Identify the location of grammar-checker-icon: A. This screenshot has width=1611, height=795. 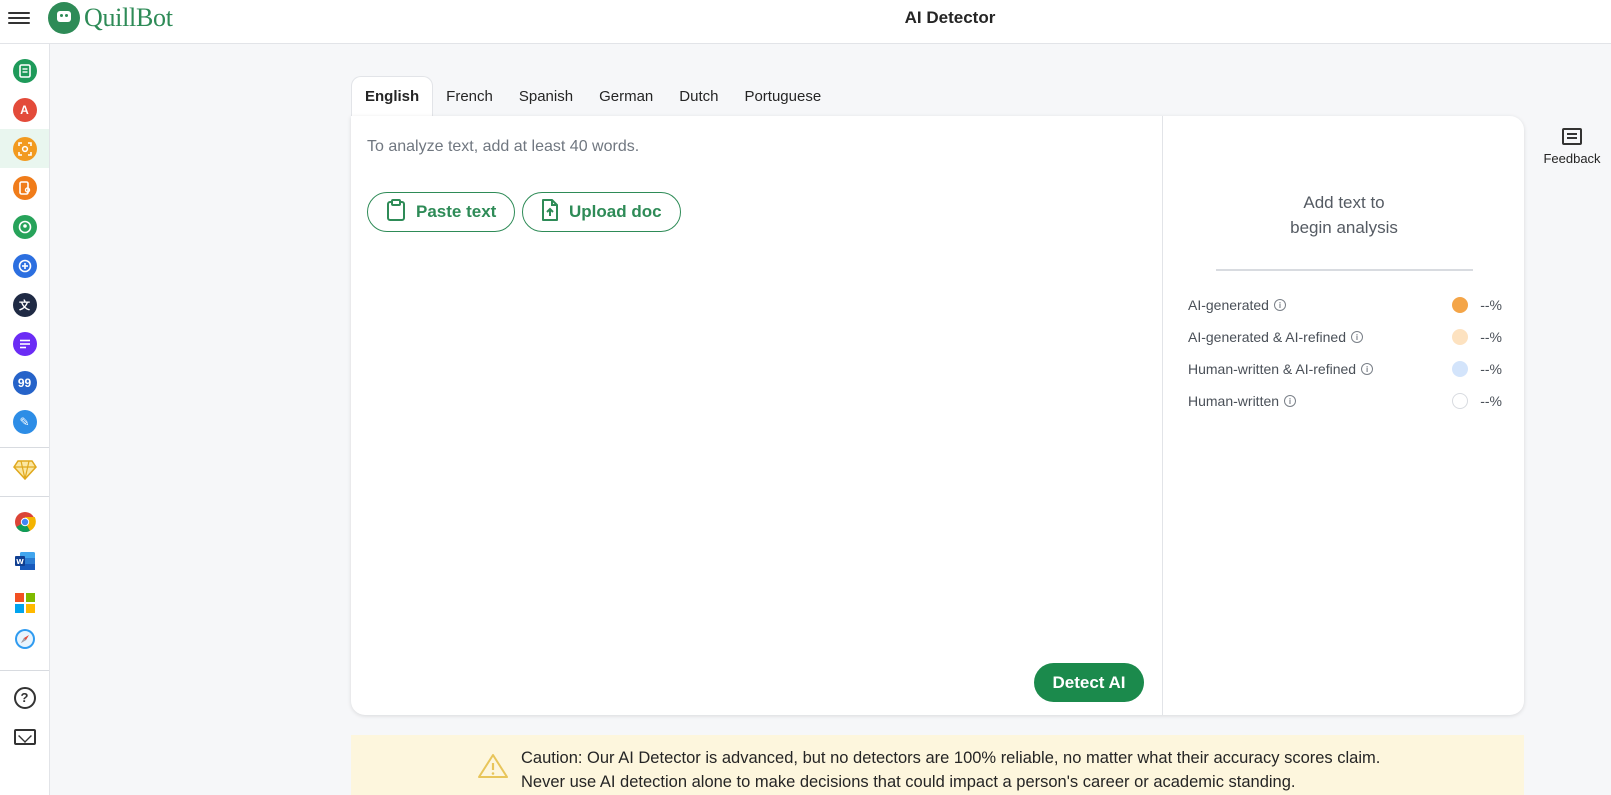
(24, 109).